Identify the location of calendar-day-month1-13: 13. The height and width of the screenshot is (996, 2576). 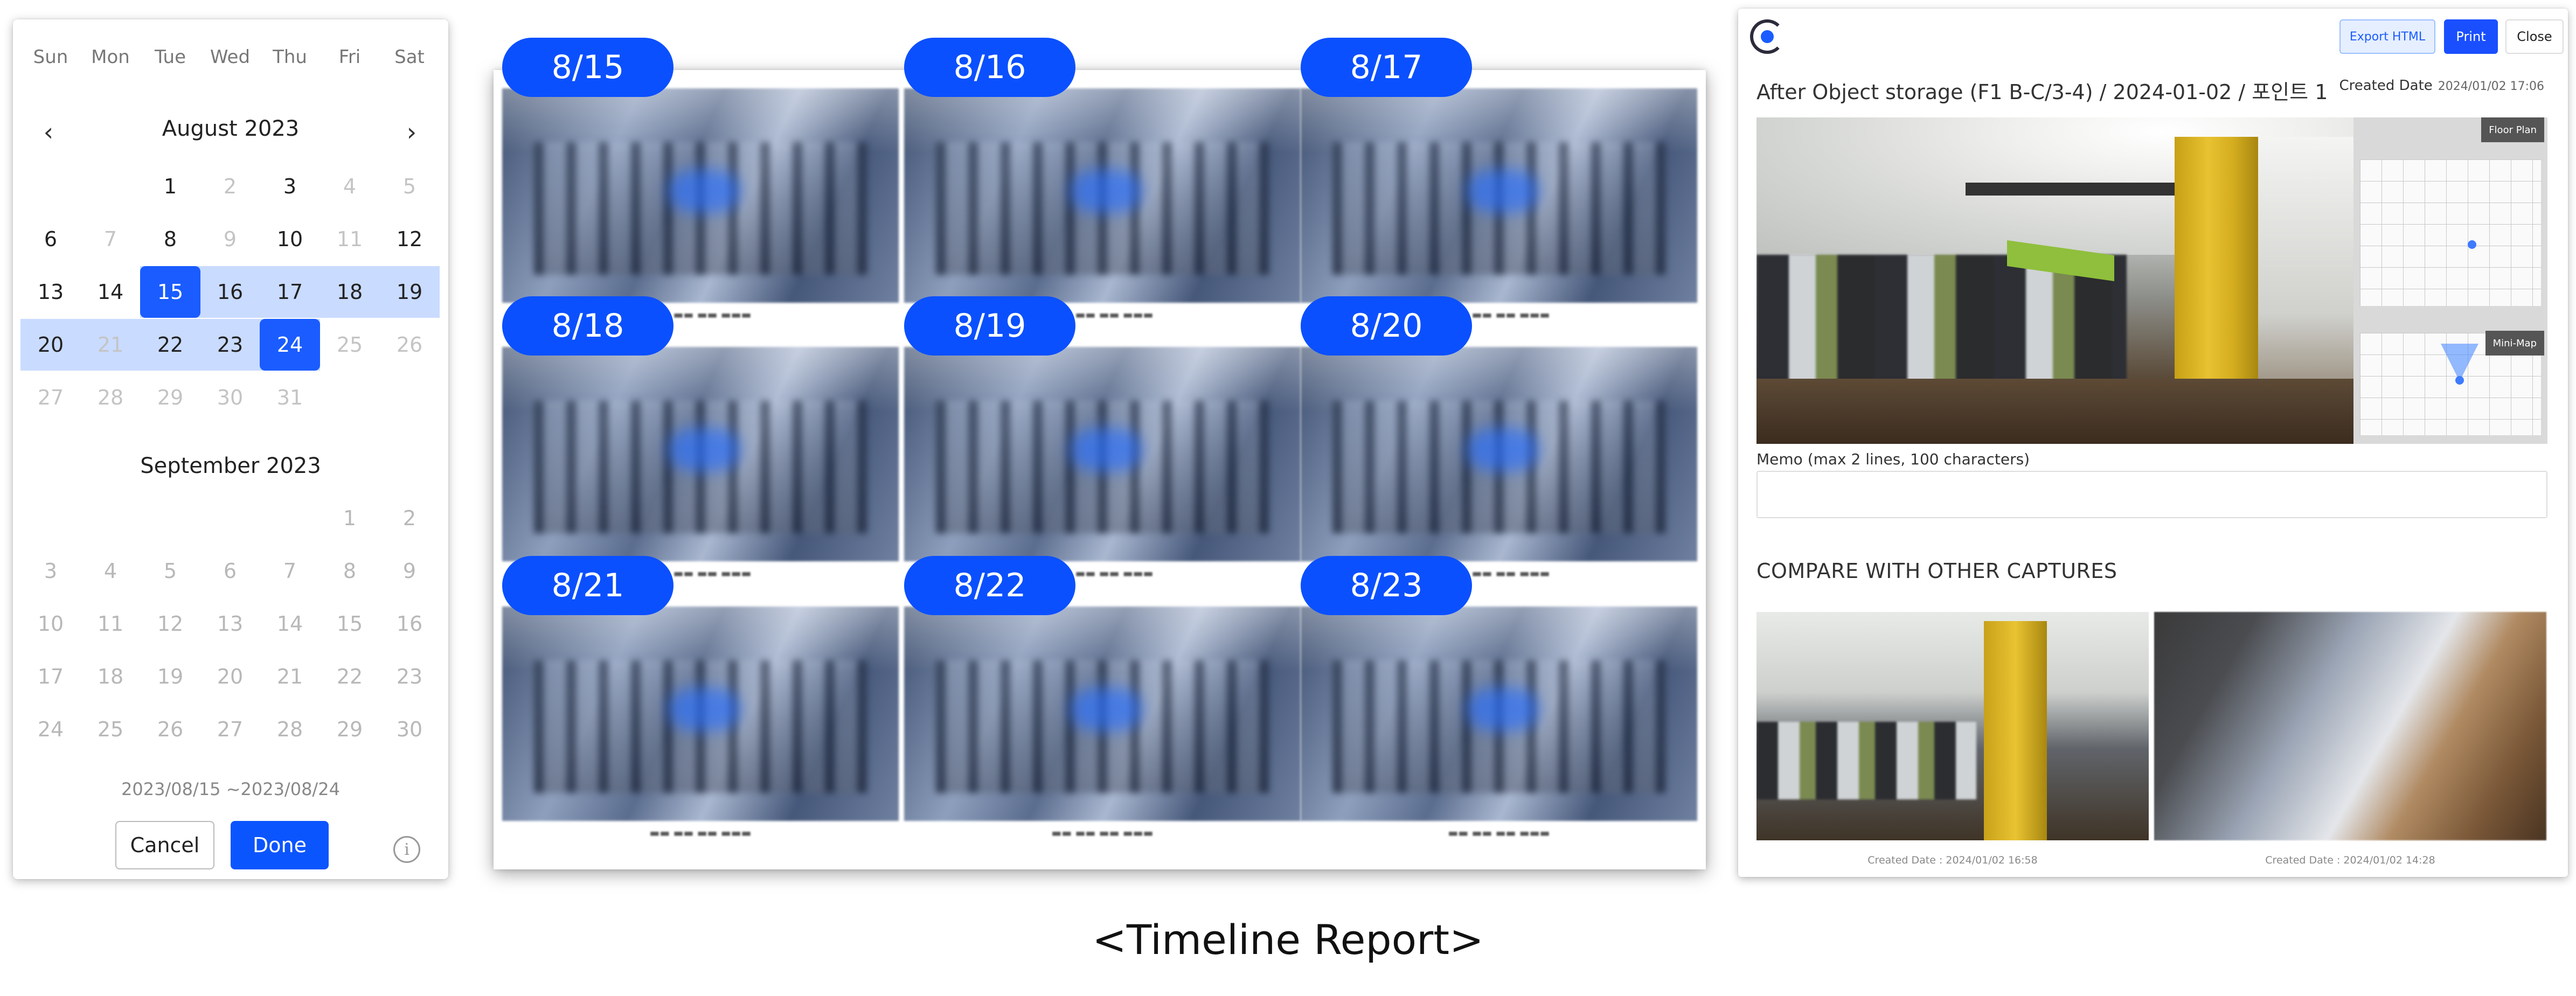
(50, 292).